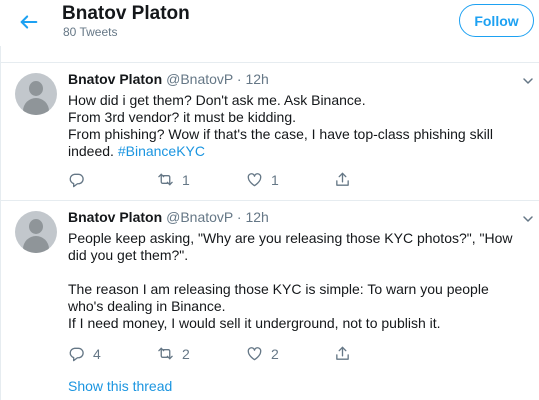 Image resolution: width=539 pixels, height=400 pixels. I want to click on reply-button, so click(80, 179).